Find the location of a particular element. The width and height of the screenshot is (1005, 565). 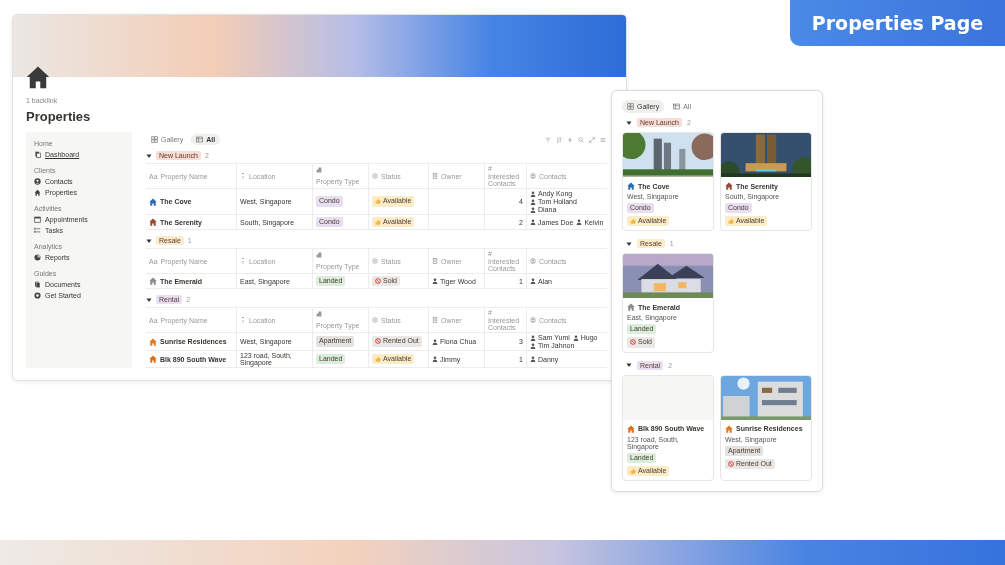

lightning-icon is located at coordinates (570, 139).